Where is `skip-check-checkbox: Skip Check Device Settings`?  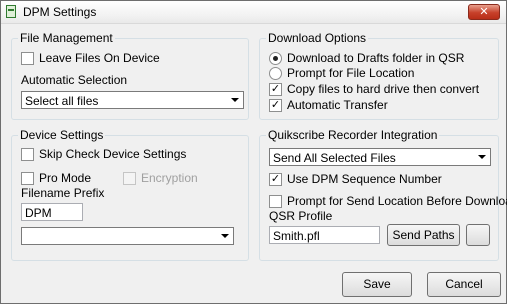
skip-check-checkbox: Skip Check Device Settings is located at coordinates (103, 154).